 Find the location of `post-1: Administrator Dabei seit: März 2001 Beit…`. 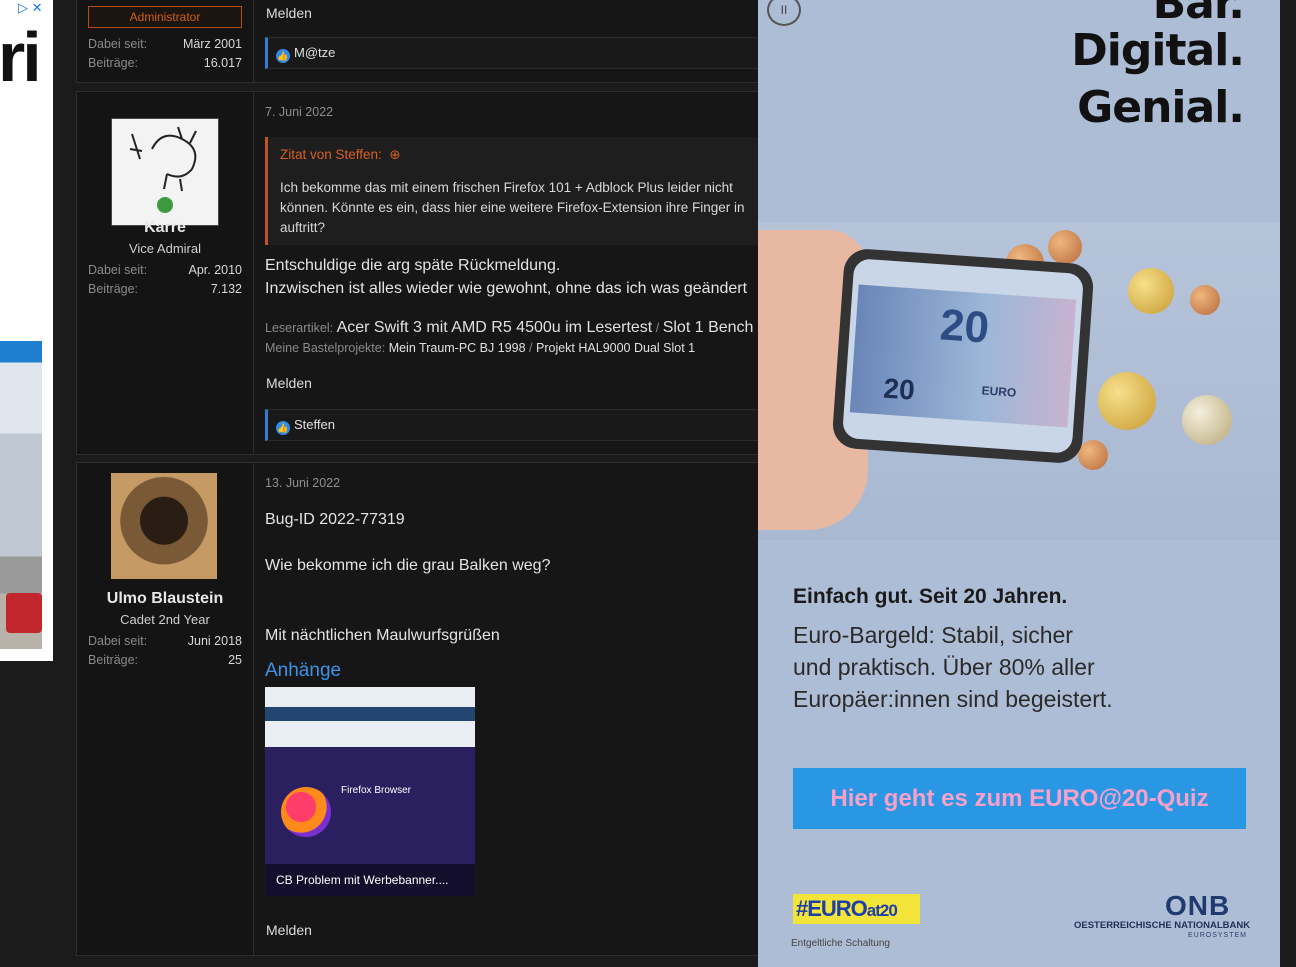

post-1: Administrator Dabei seit: März 2001 Beit… is located at coordinates (432, 41).